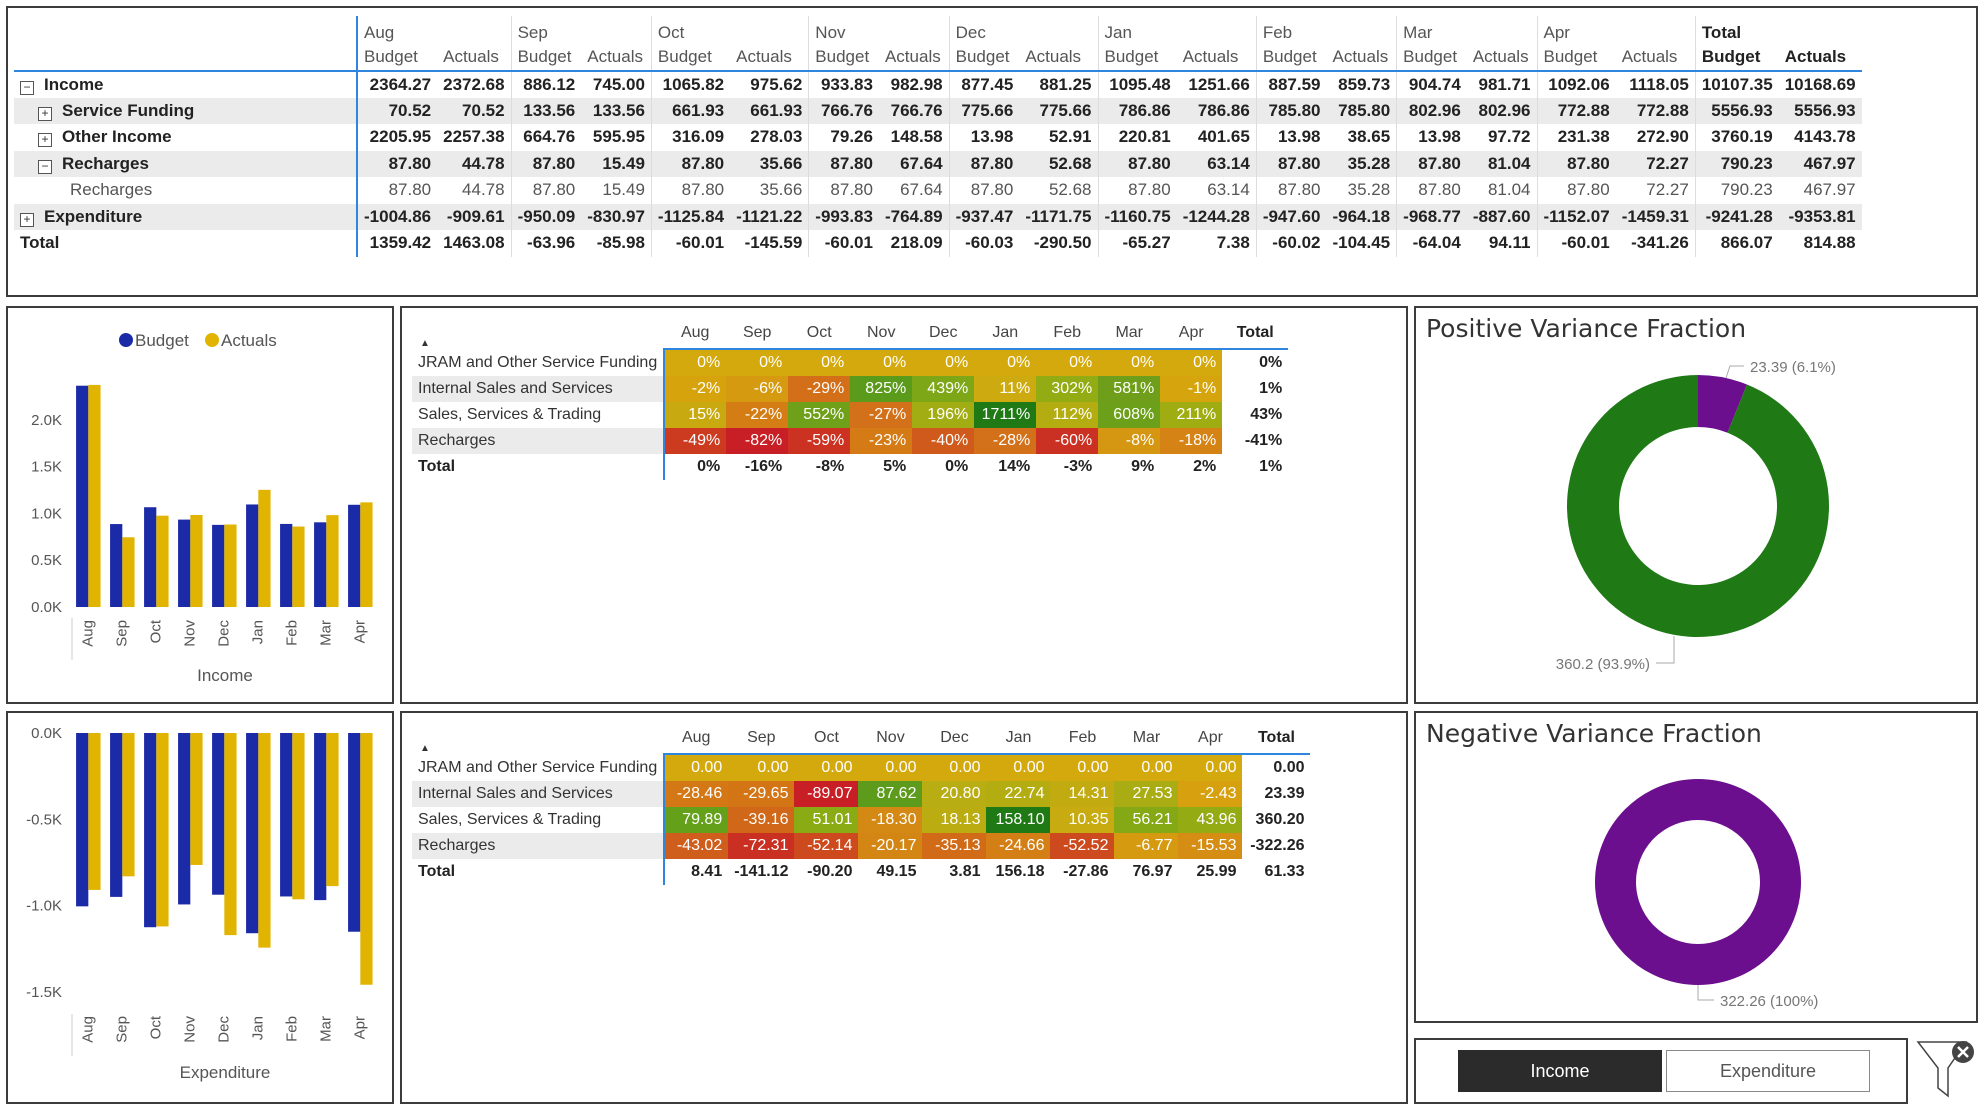 This screenshot has width=1985, height=1110. I want to click on column-total: 9%, so click(1143, 466).